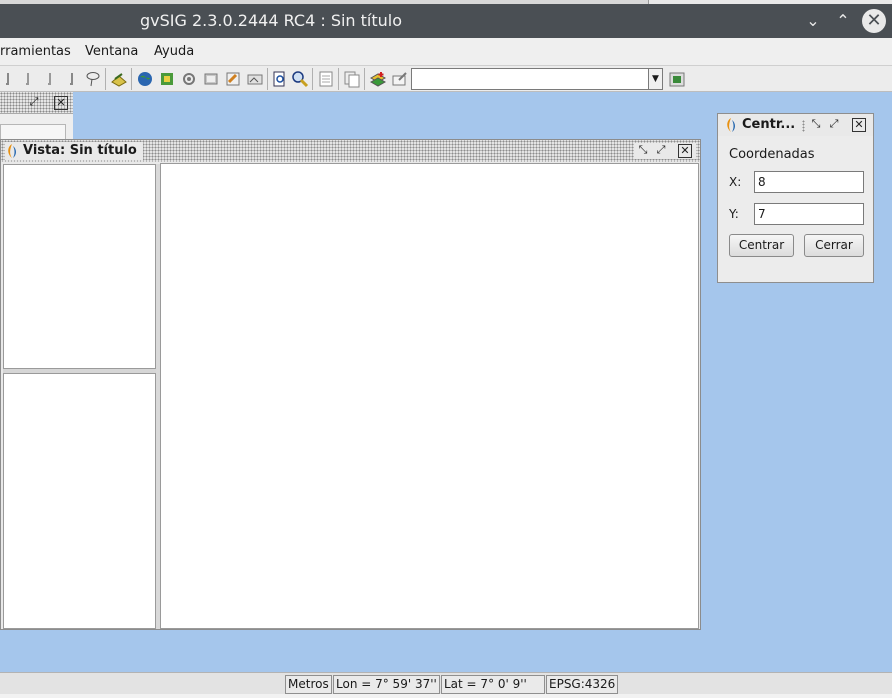  I want to click on cerrar-button: Cerrar, so click(834, 245).